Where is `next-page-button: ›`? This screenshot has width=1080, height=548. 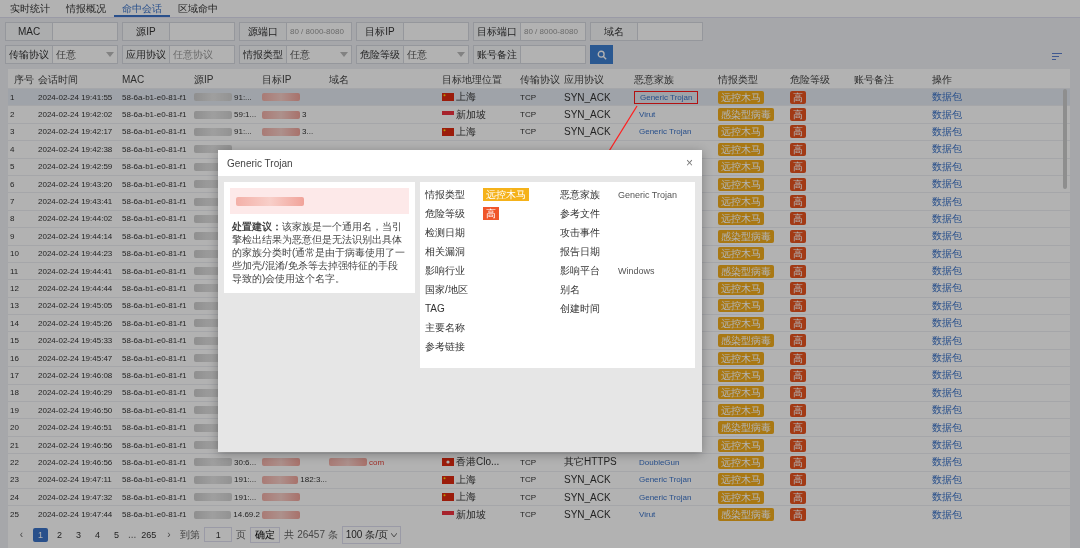 next-page-button: › is located at coordinates (169, 534).